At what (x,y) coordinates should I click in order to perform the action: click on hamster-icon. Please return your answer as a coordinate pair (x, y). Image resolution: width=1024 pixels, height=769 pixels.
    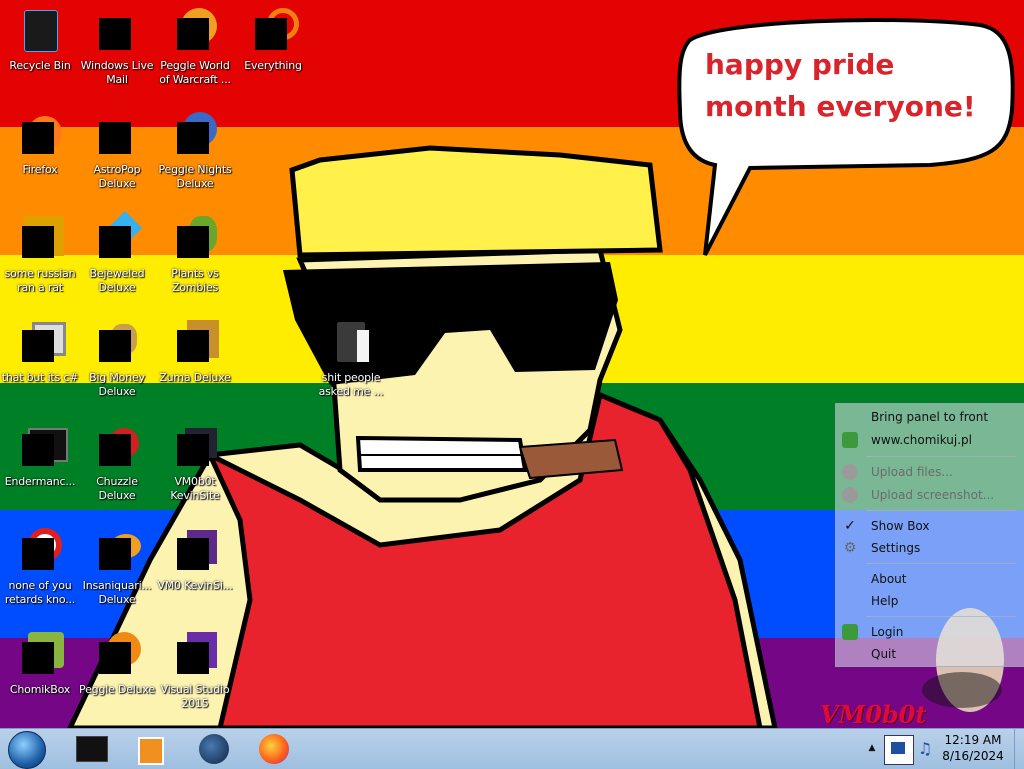
    Looking at the image, I should click on (40, 656).